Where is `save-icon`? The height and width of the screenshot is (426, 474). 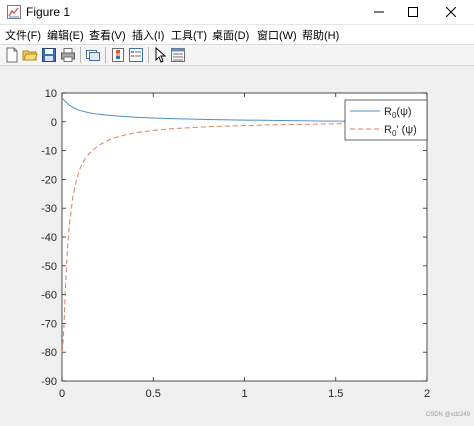 save-icon is located at coordinates (49, 55).